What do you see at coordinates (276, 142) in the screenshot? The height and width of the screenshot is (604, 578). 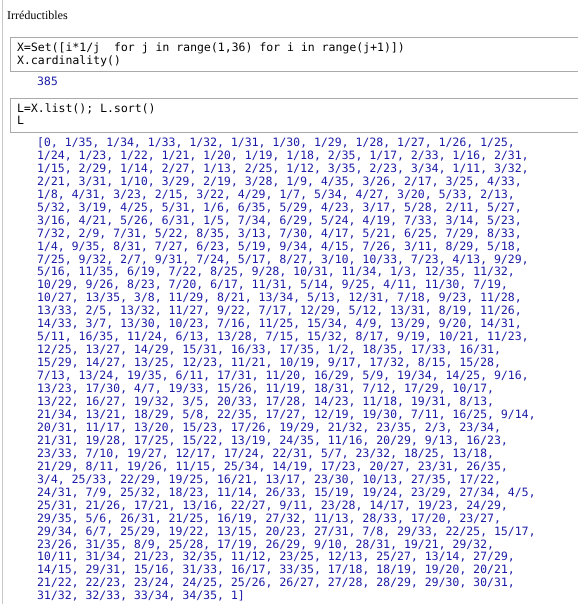 I see `output-line: [0, 1/35, 1/34, 1/33, 1/32, 1/31, 1/30, 1/29, 1/28, 1/27, 1/26, 1/25,` at bounding box center [276, 142].